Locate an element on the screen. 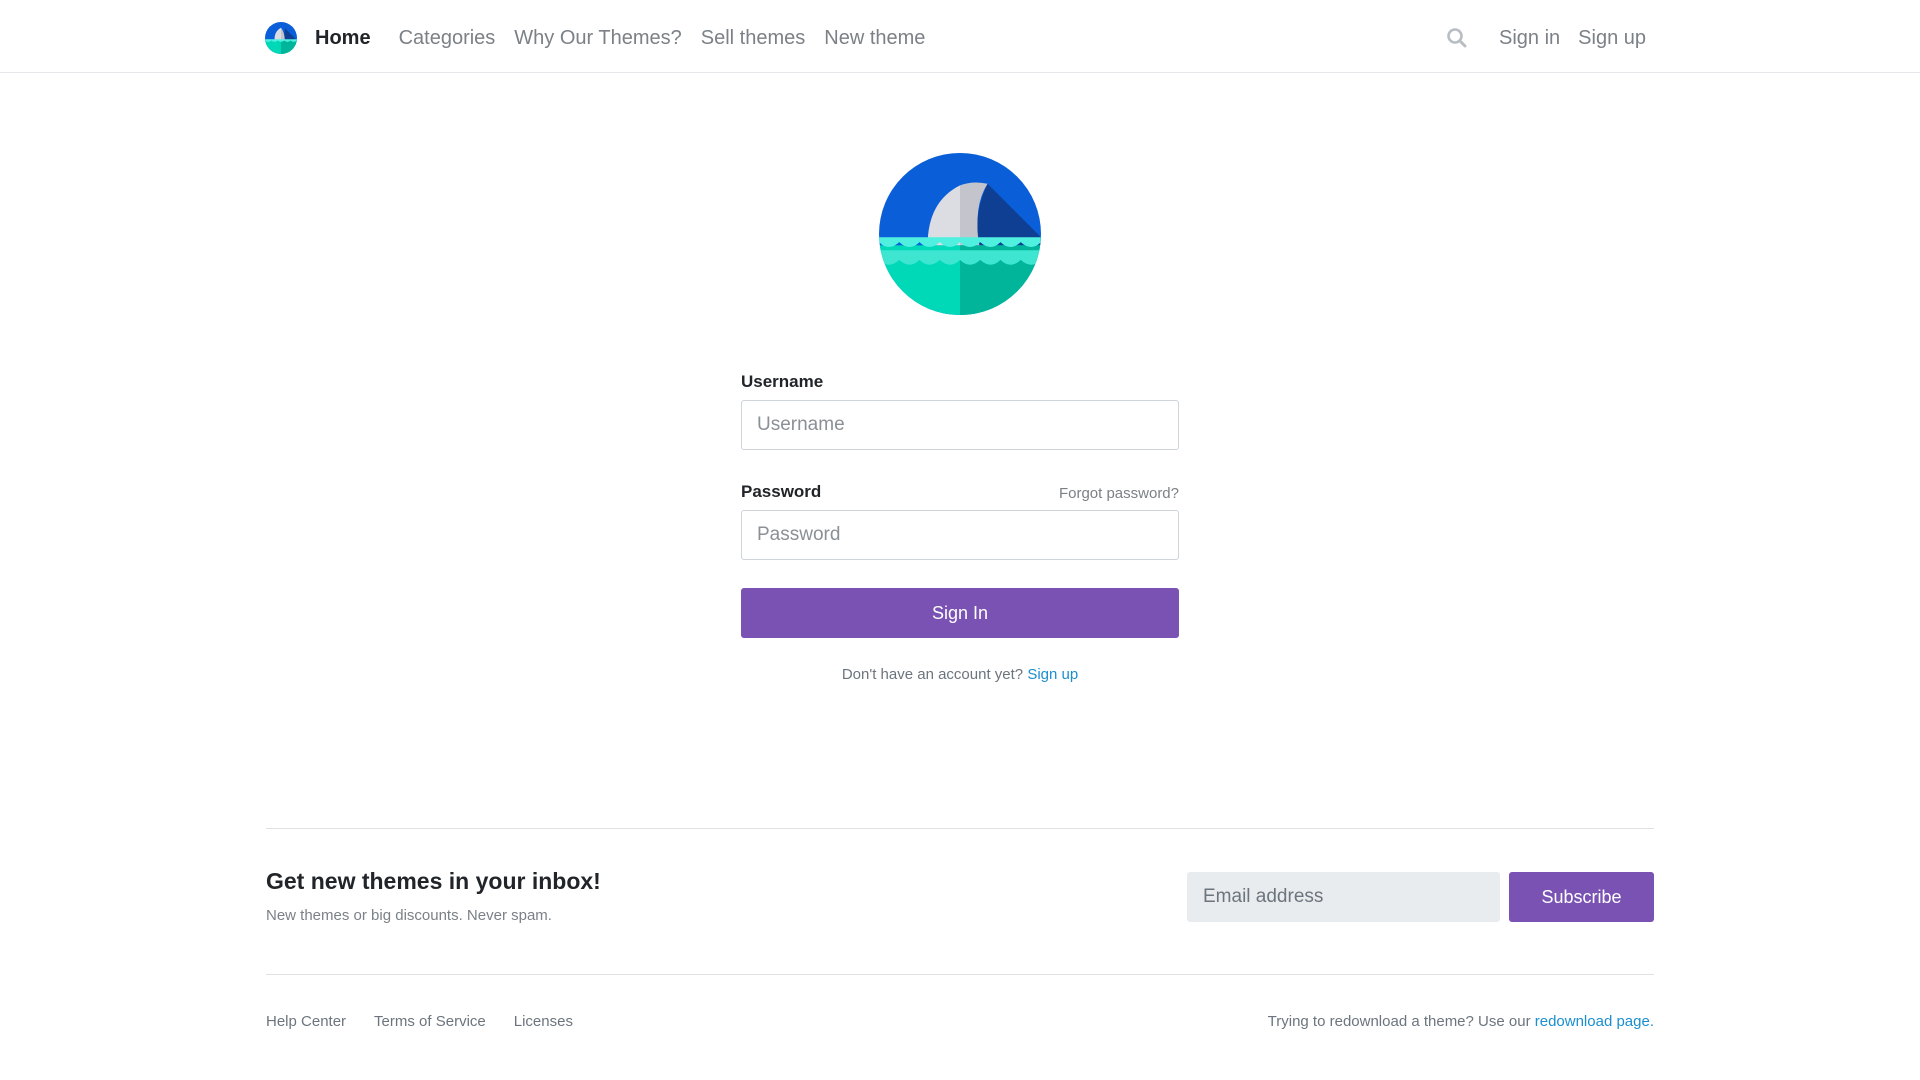  nav-new-theme-link: New theme is located at coordinates (874, 38).